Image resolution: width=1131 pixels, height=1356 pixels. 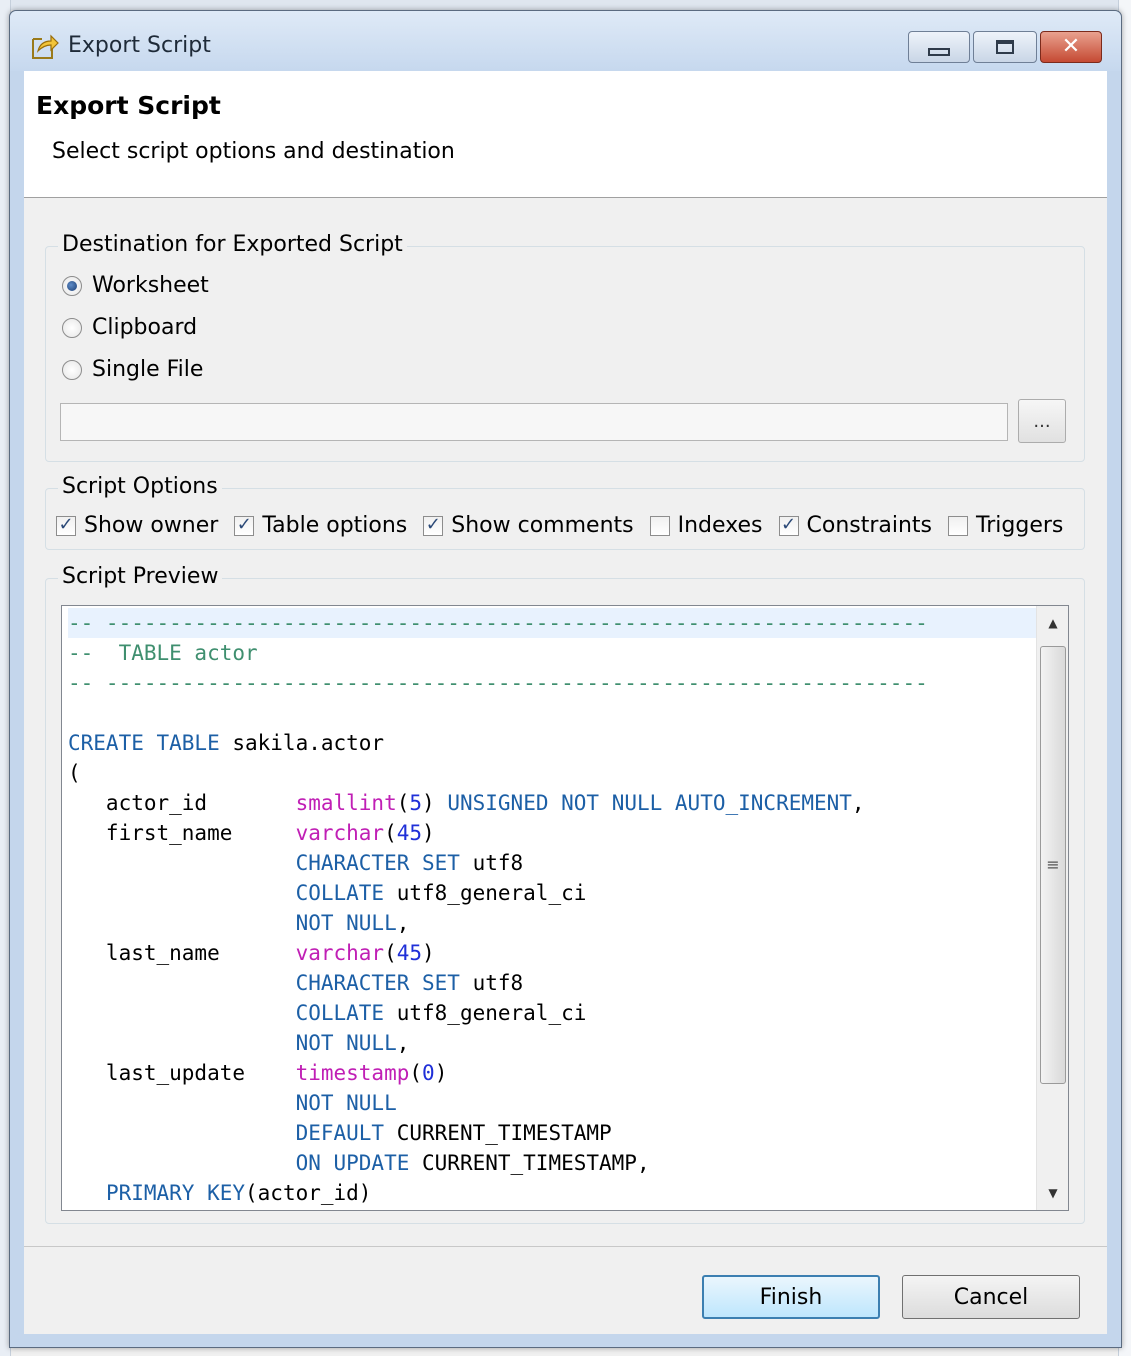 What do you see at coordinates (552, 983) in the screenshot?
I see `code-line: CHARACTER SET utf8` at bounding box center [552, 983].